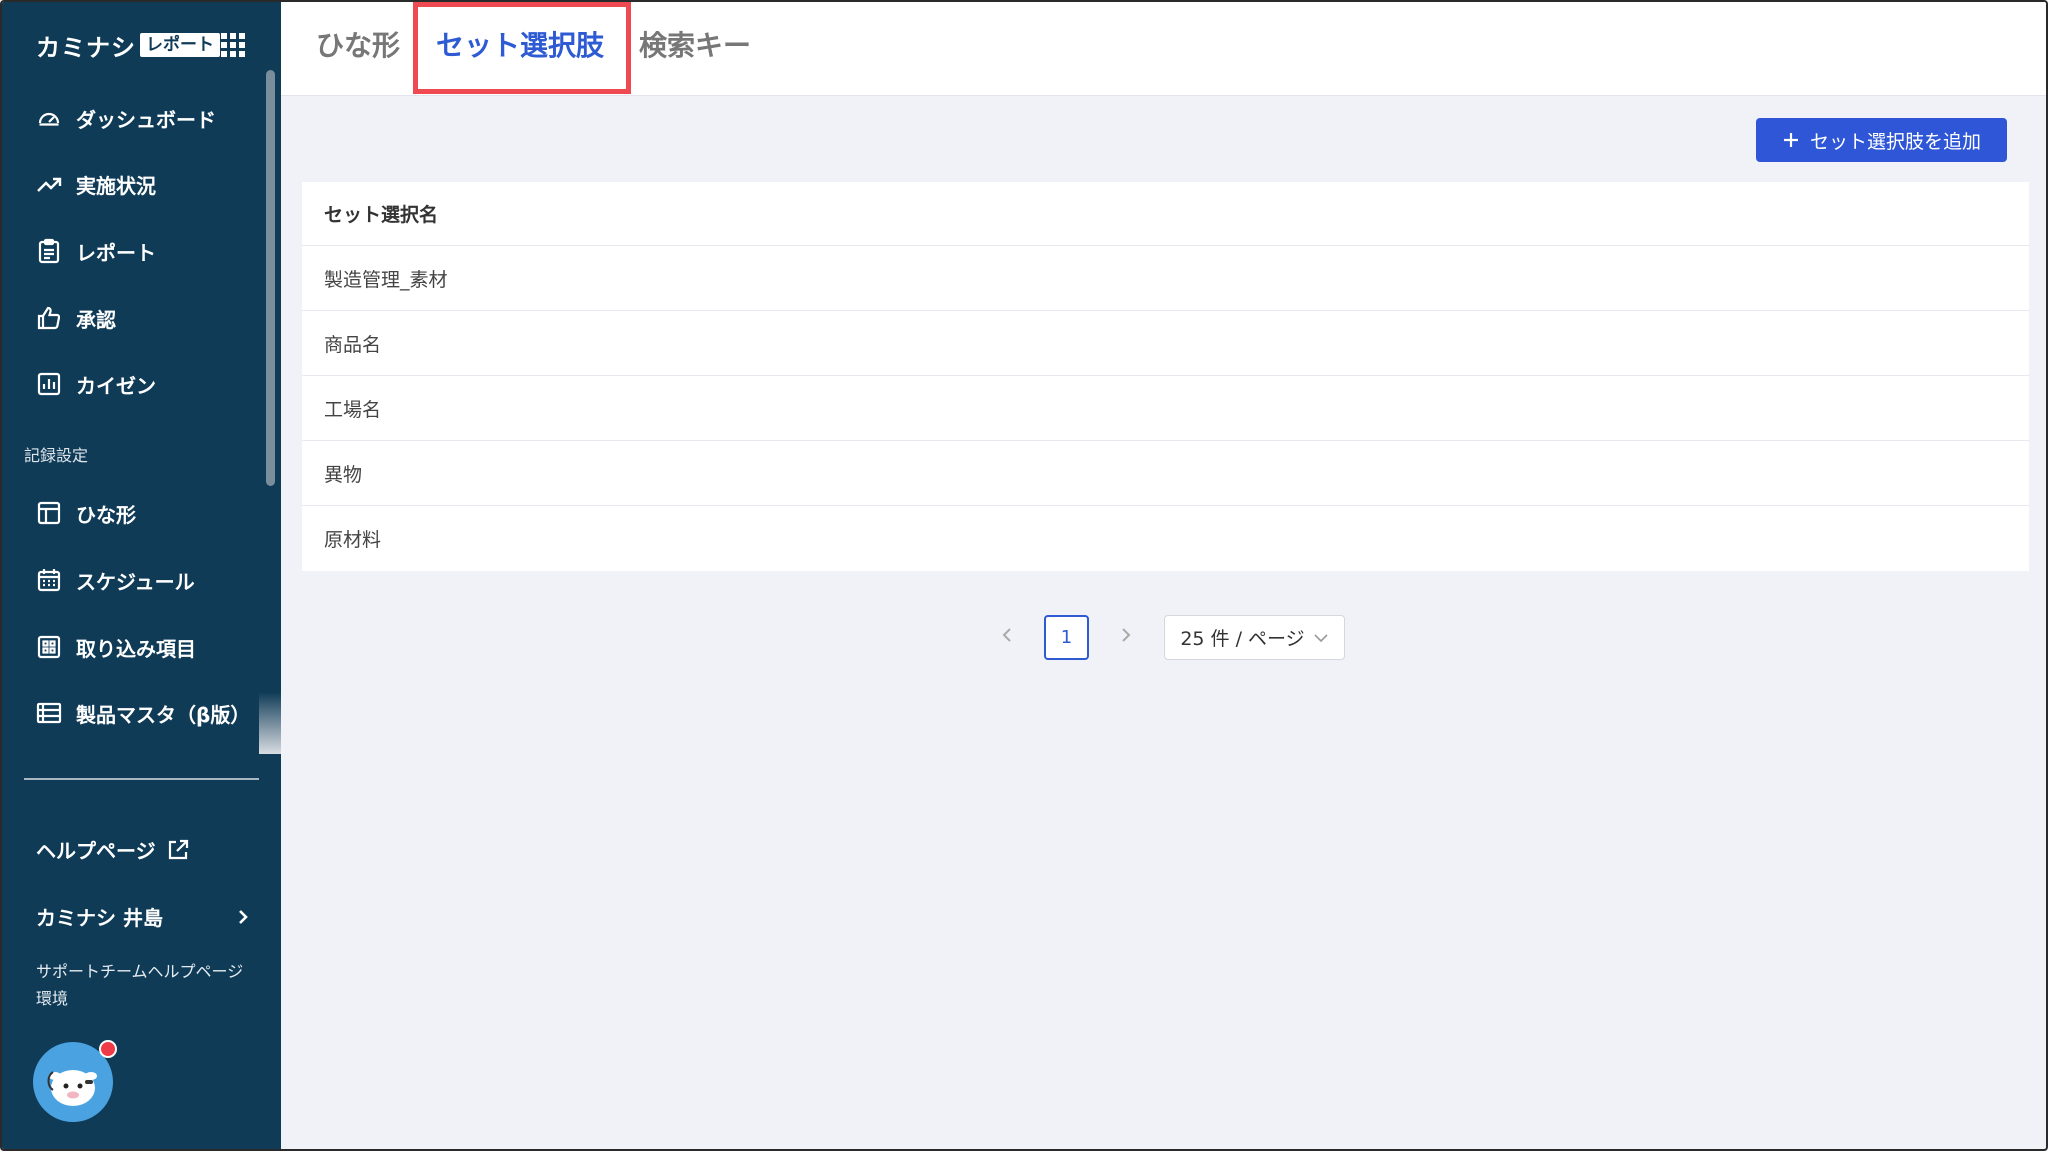  I want to click on sidebar-item-report: レポート, so click(151, 251).